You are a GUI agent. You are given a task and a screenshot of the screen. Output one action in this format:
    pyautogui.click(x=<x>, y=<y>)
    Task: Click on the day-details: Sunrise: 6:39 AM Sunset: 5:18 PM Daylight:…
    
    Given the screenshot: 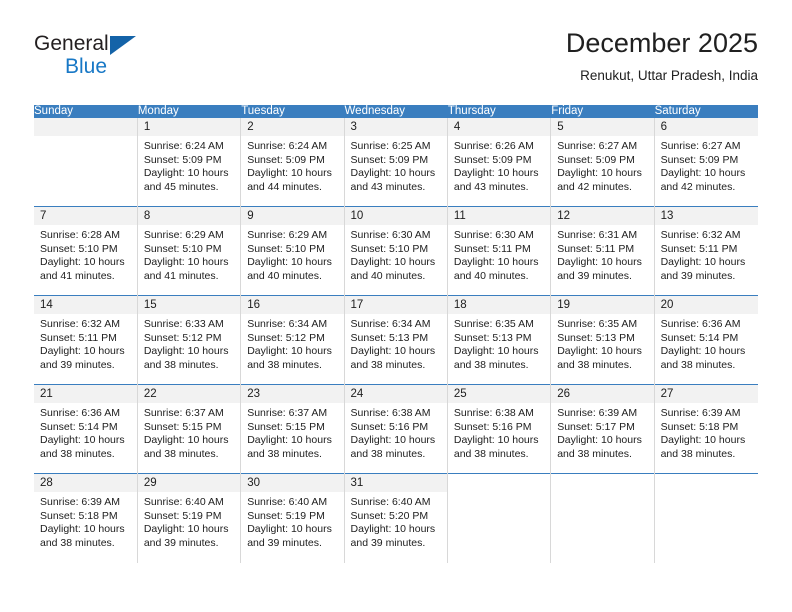 What is the action you would take?
    pyautogui.click(x=85, y=521)
    